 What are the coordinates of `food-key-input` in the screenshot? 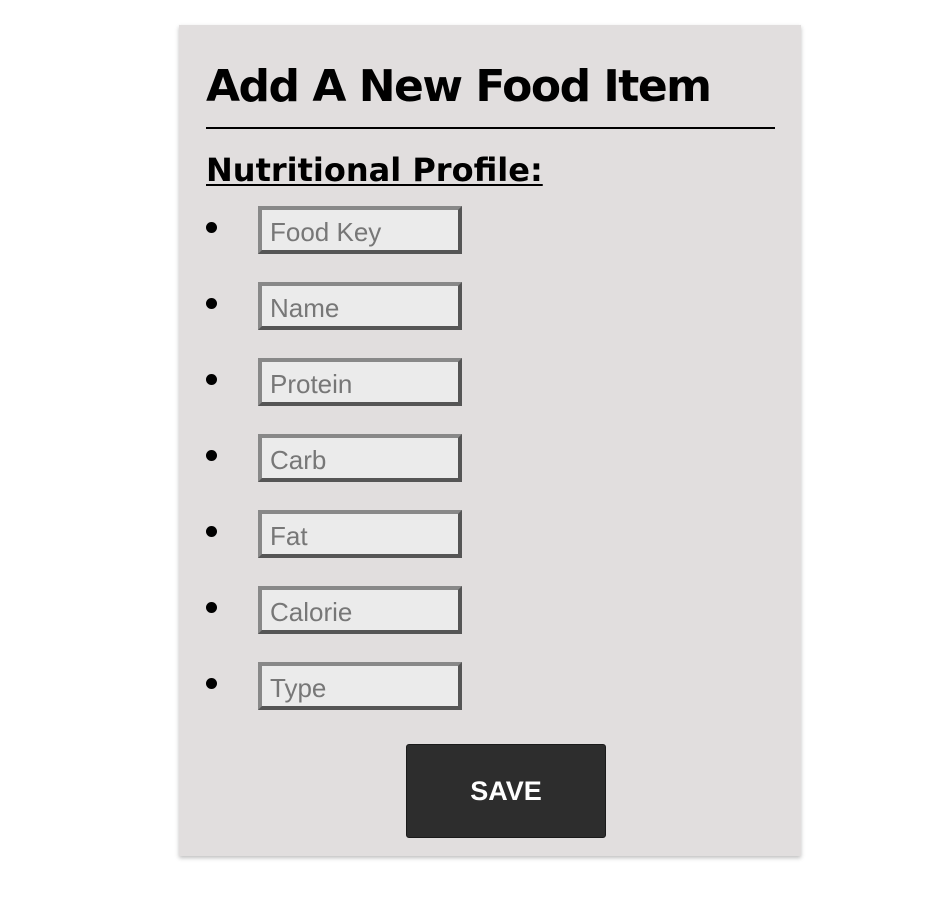 It's located at (360, 230).